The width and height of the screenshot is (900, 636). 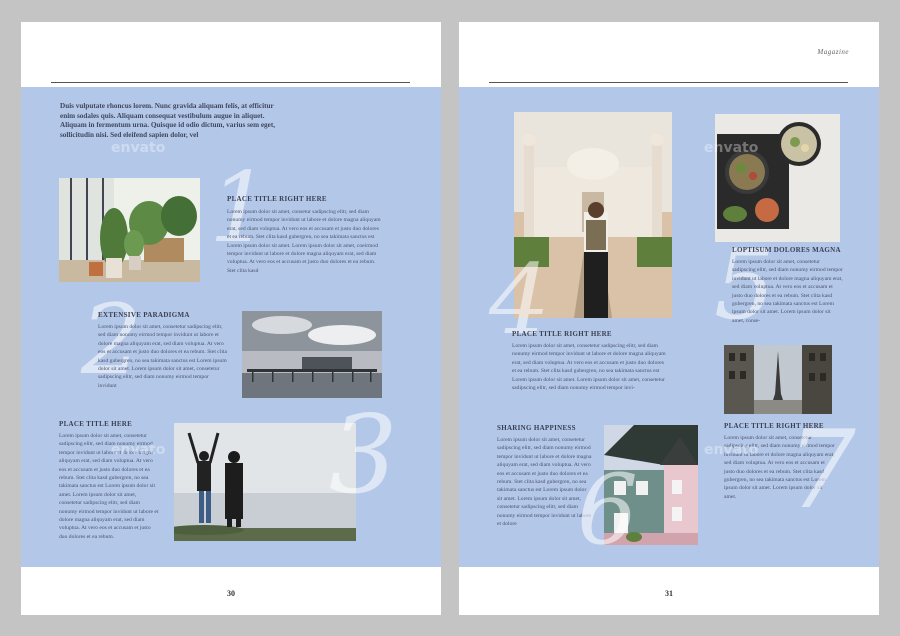 I want to click on section-title: SHARING HAPPINESS, so click(x=536, y=428).